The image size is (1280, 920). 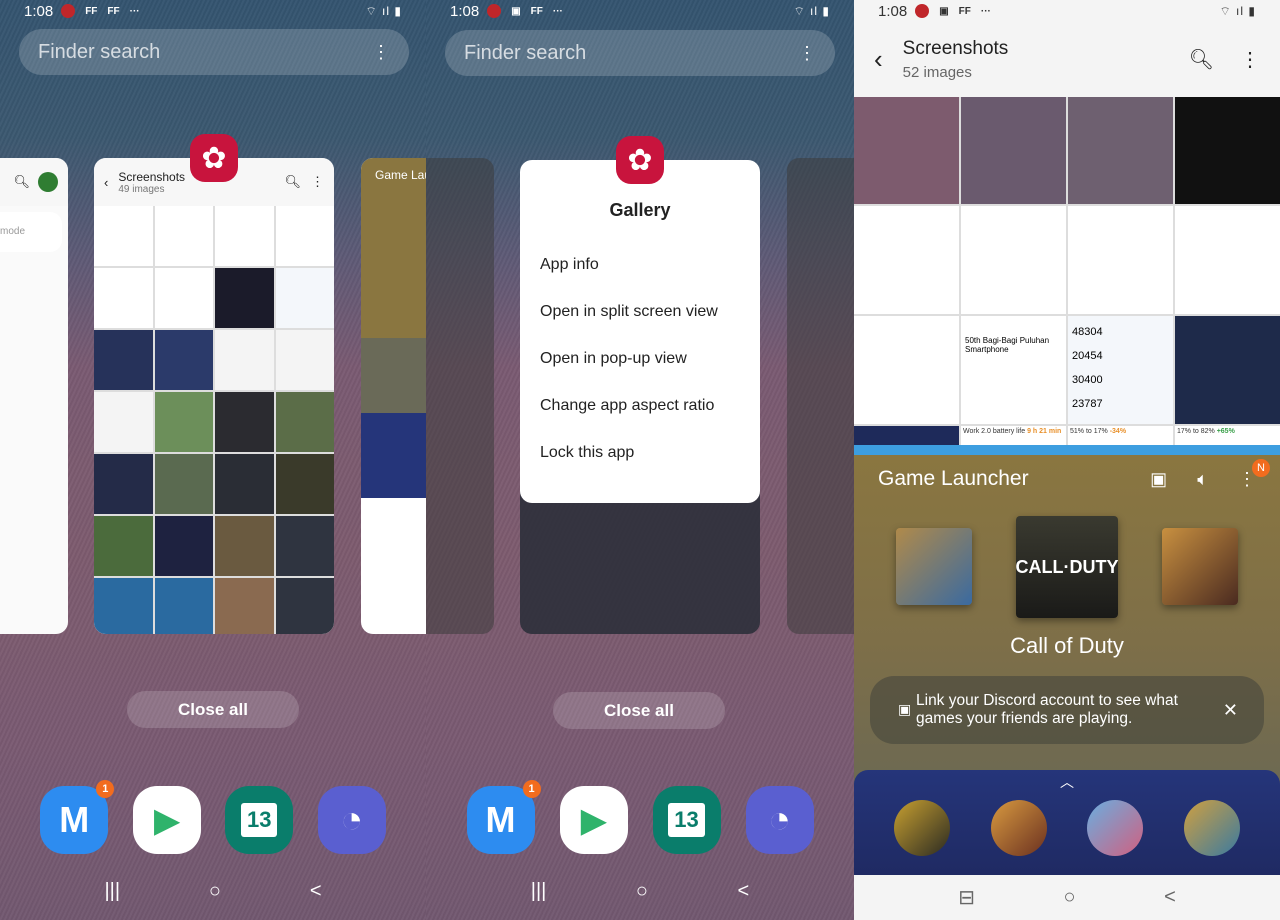 What do you see at coordinates (1067, 781) in the screenshot?
I see `chevron-up-icon: ︿` at bounding box center [1067, 781].